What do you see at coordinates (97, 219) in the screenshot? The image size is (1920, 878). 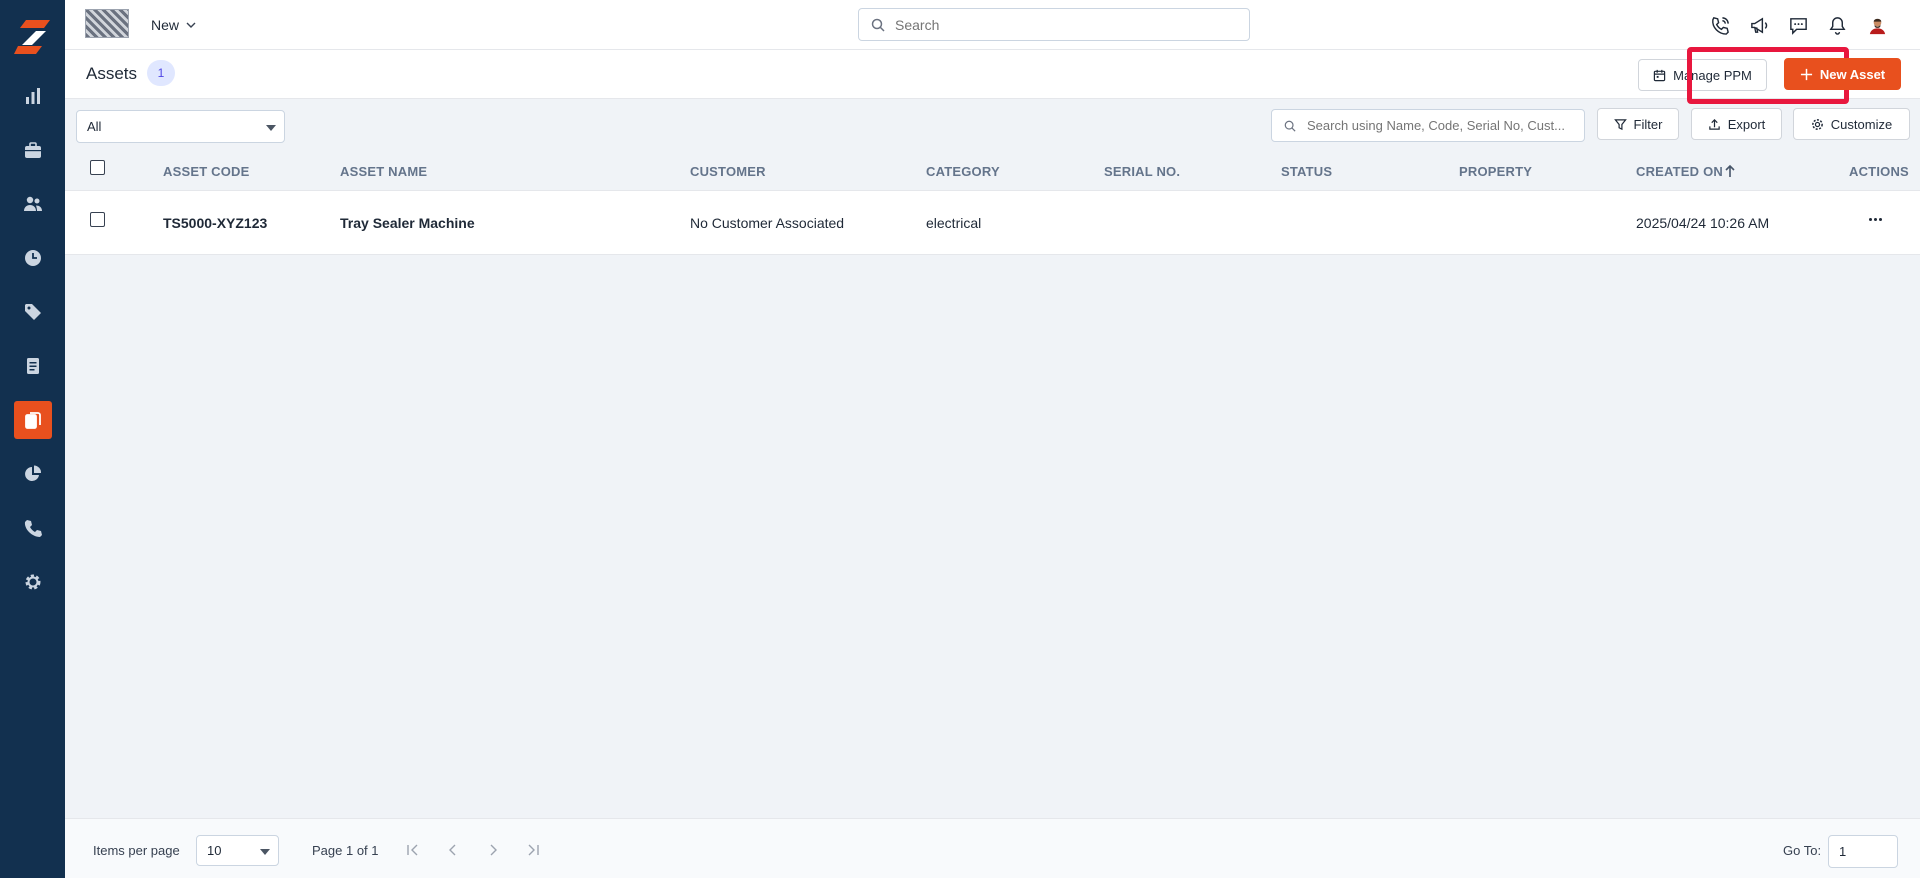 I see `row-checkbox` at bounding box center [97, 219].